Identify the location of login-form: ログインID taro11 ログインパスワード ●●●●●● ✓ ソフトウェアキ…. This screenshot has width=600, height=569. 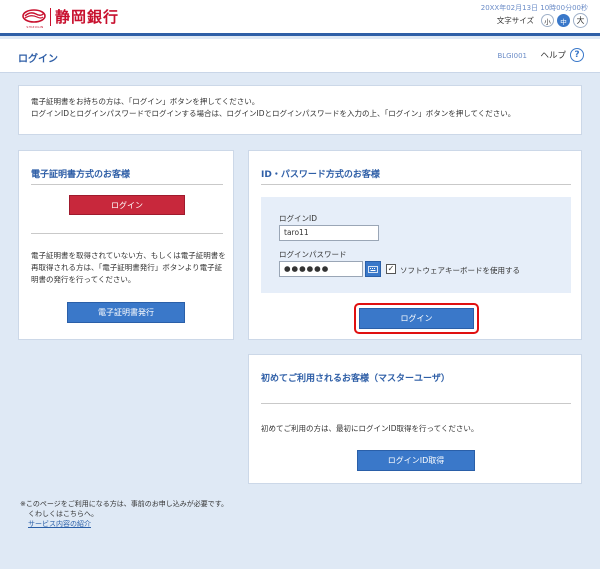
(416, 245).